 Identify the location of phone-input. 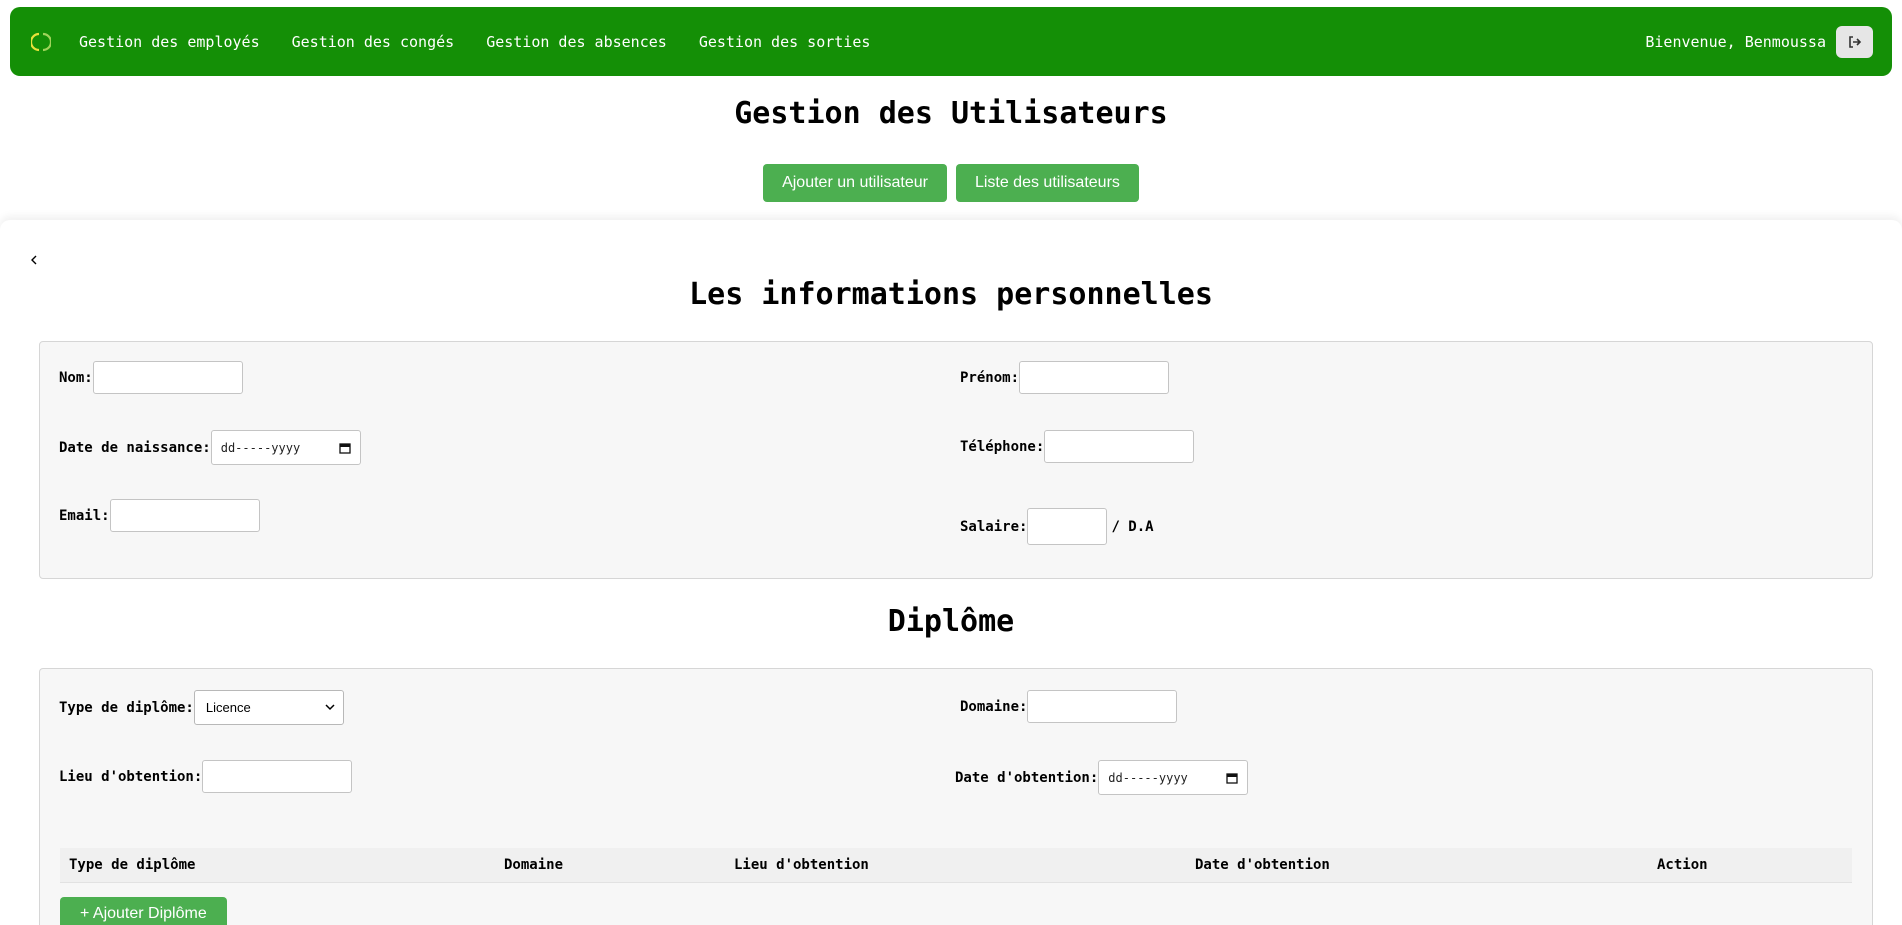
(1119, 446).